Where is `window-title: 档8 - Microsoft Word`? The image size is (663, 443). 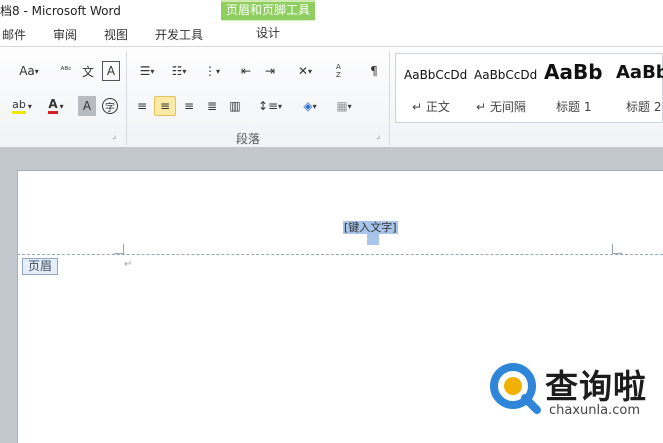 window-title: 档8 - Microsoft Word is located at coordinates (60, 11).